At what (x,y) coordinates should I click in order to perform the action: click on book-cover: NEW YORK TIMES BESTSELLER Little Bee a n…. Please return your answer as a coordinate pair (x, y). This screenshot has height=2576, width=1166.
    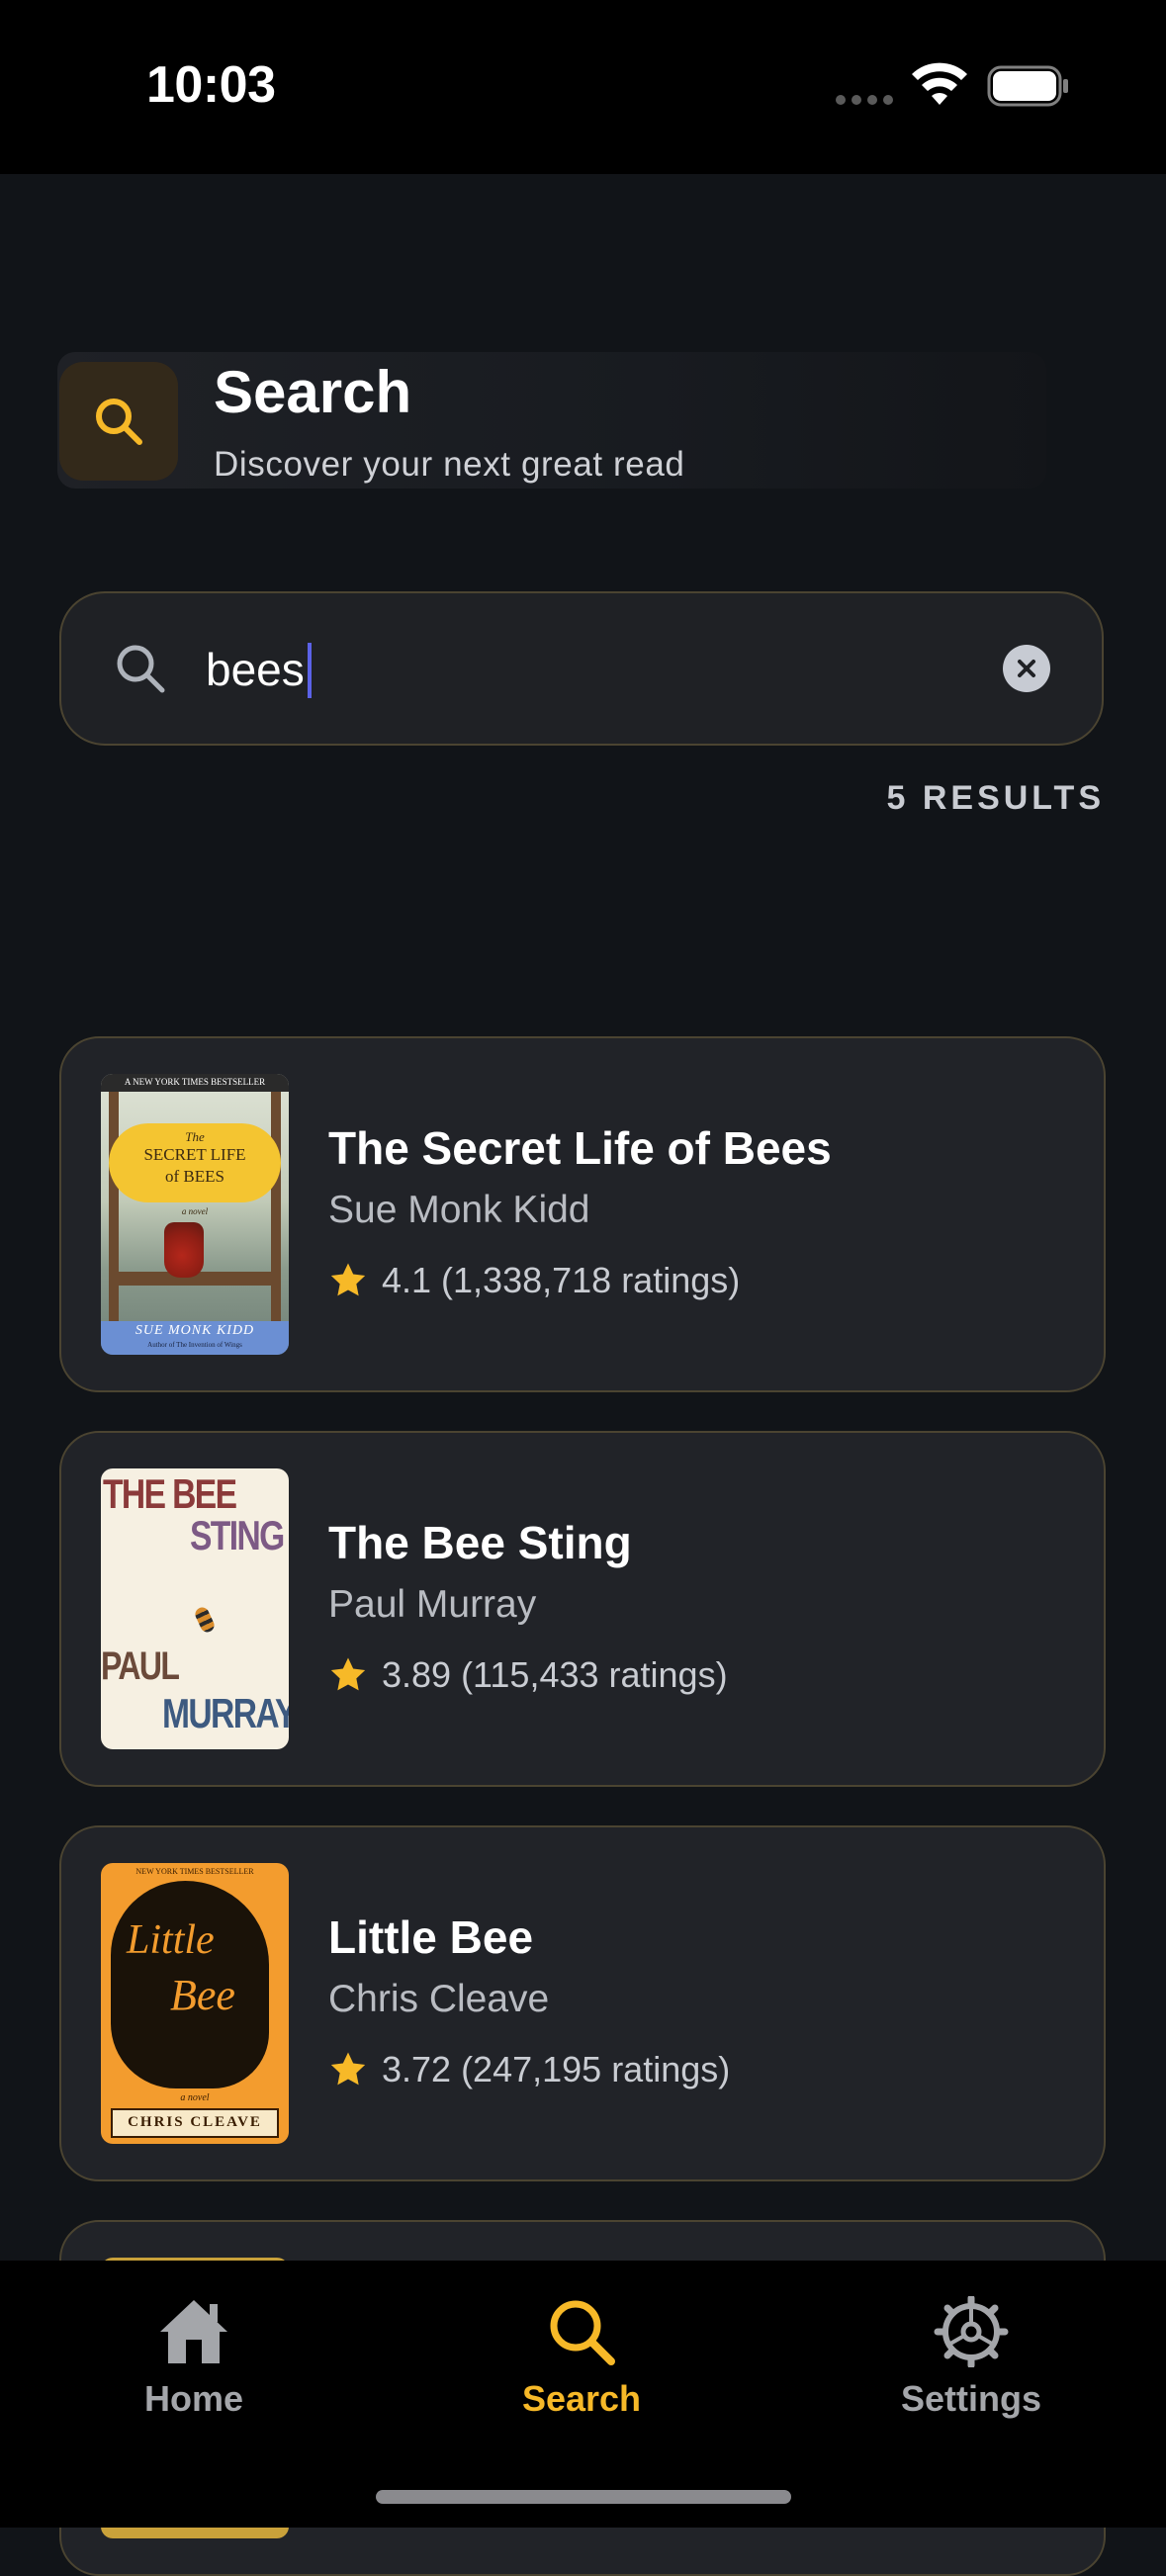
    Looking at the image, I should click on (195, 2003).